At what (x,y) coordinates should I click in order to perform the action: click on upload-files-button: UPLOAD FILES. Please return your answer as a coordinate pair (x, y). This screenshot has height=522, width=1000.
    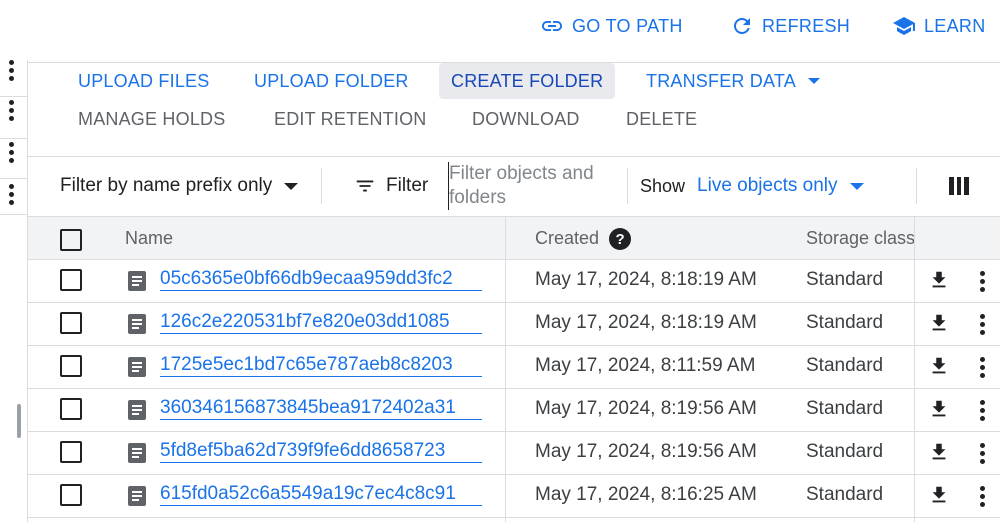
    Looking at the image, I should click on (143, 81).